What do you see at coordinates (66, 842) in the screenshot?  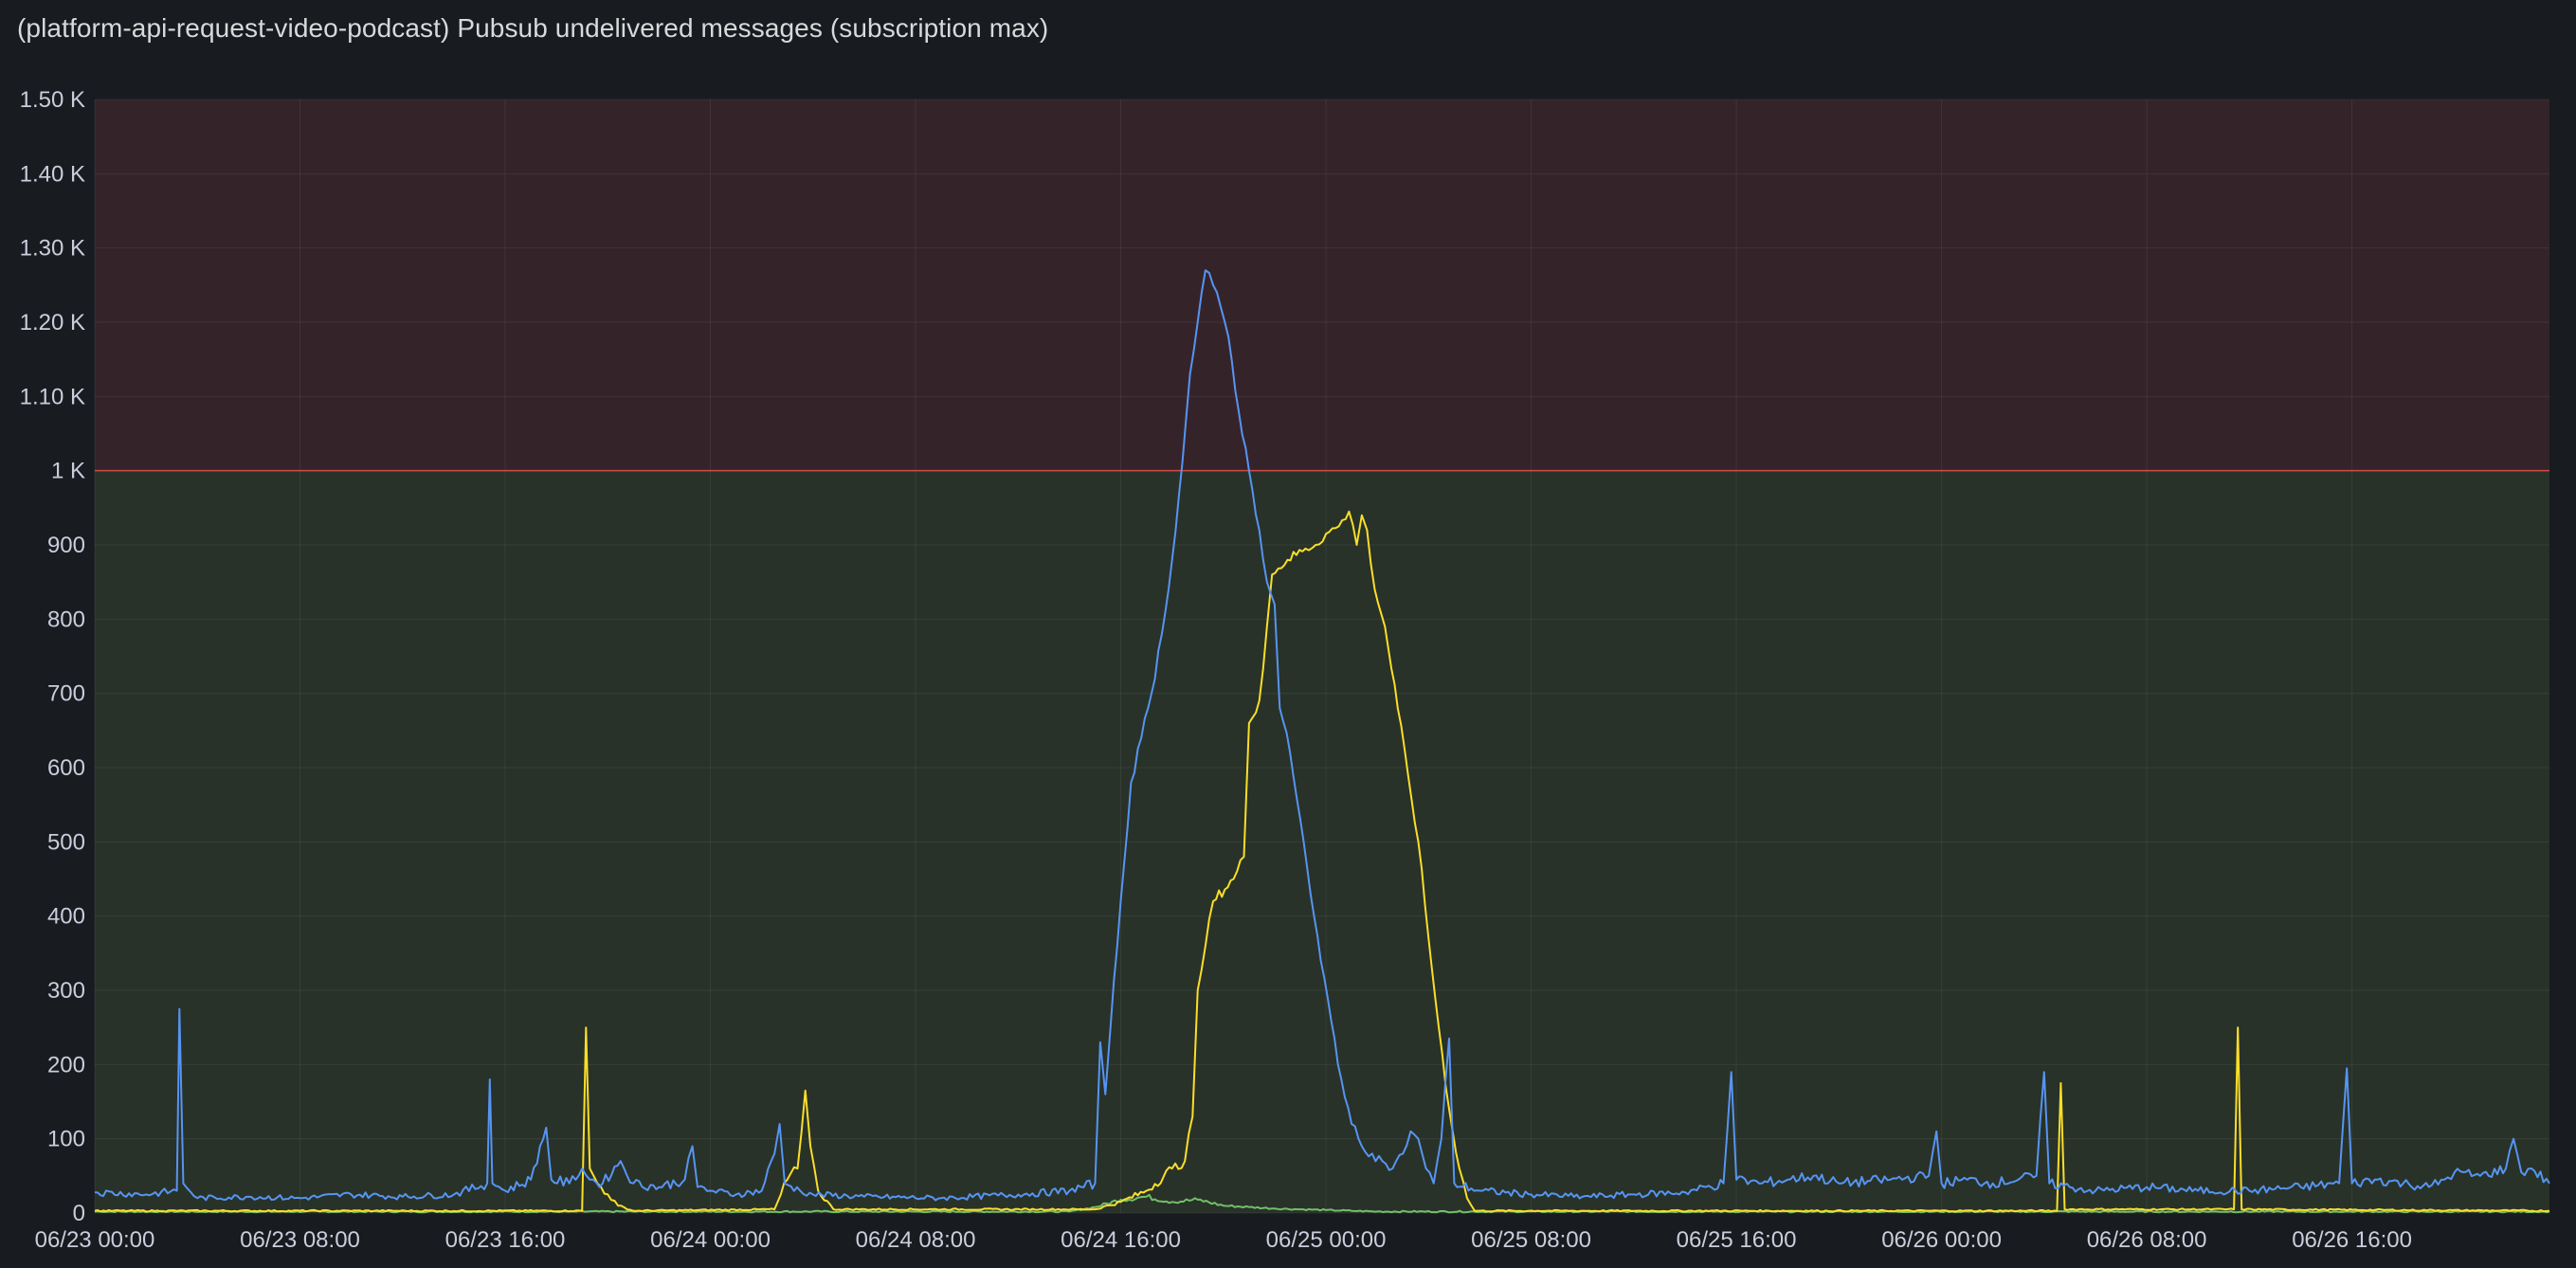 I see `y-tick-label: 500` at bounding box center [66, 842].